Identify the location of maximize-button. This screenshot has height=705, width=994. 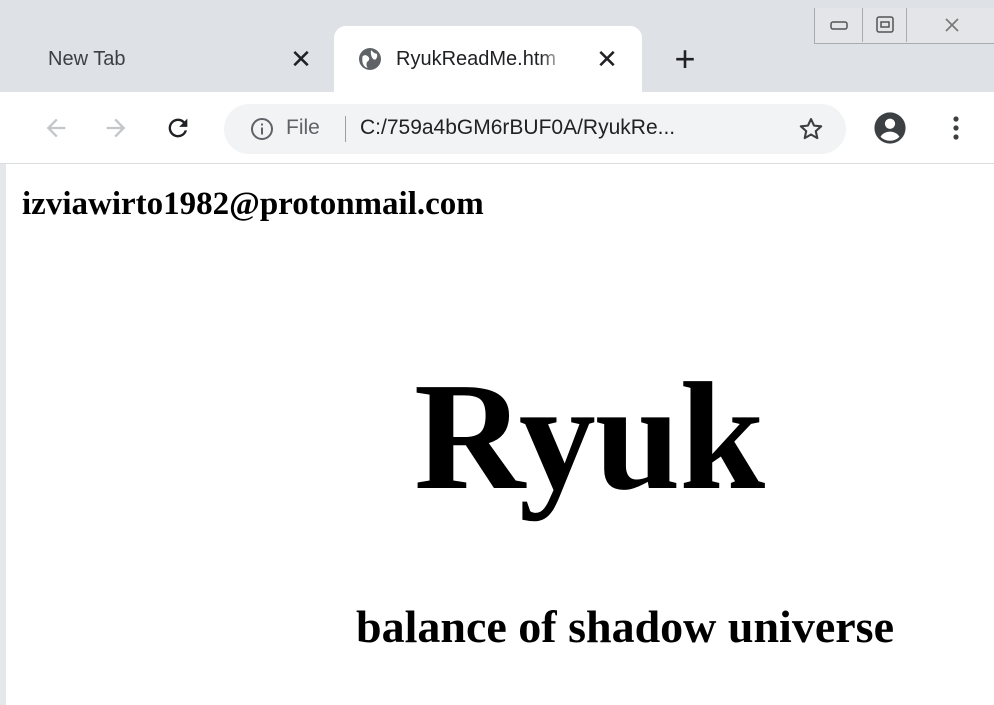
(885, 25).